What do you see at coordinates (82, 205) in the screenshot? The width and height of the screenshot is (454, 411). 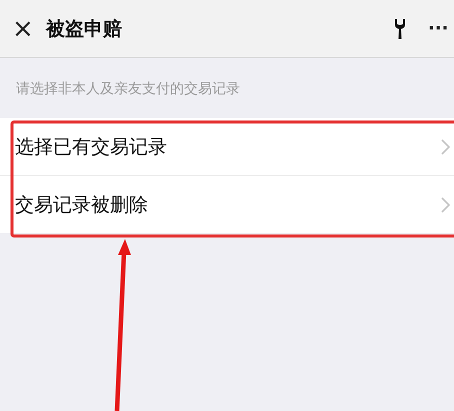 I see `option-label: 交易记录被删除` at bounding box center [82, 205].